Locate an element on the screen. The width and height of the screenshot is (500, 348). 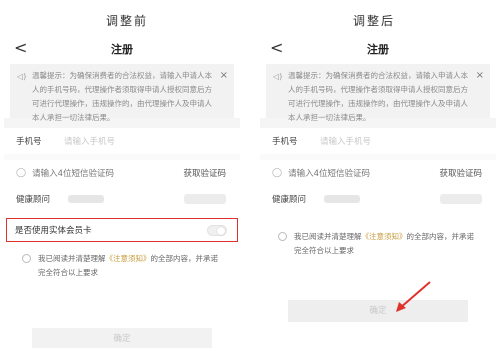
toggle-knob is located at coordinates (221, 231).